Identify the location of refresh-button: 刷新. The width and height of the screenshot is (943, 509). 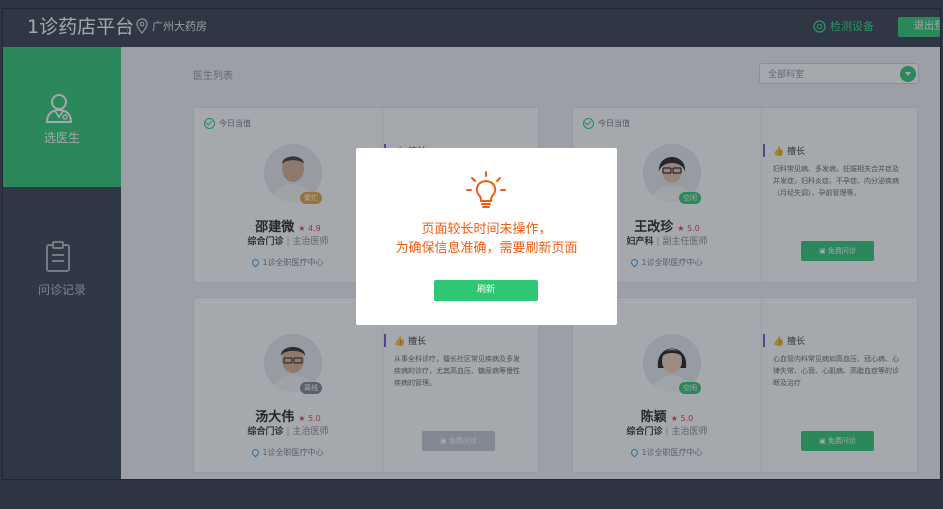
(486, 290).